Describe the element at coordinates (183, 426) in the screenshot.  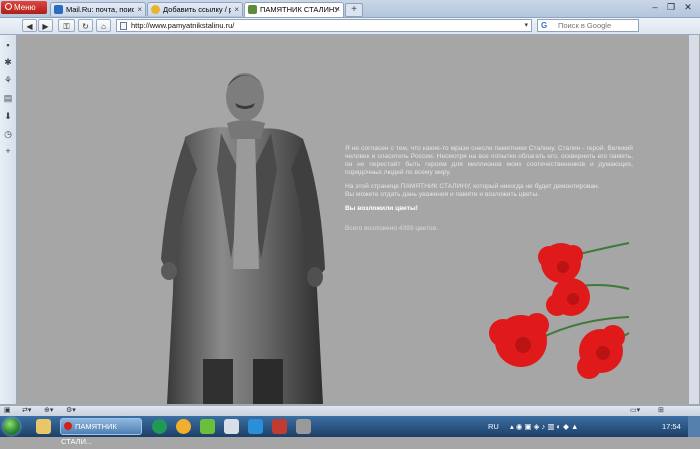
I see `chrome-icon` at that location.